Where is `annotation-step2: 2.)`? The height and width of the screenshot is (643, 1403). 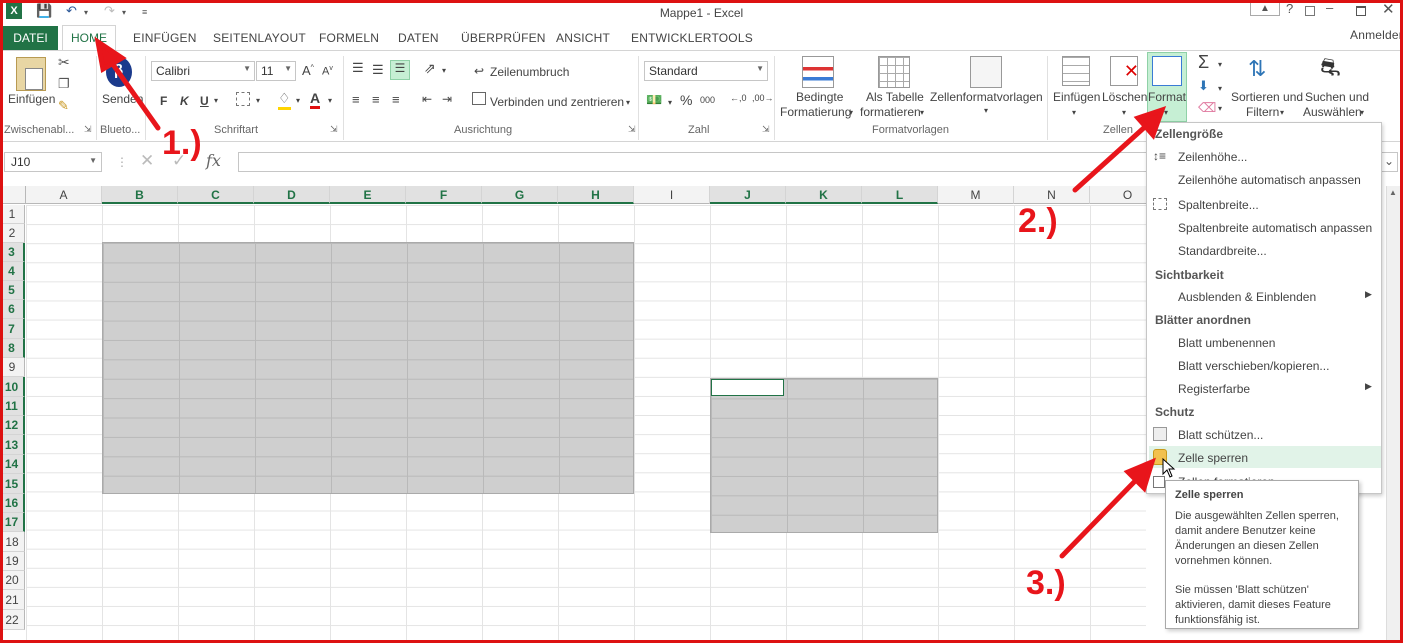 annotation-step2: 2.) is located at coordinates (1038, 221).